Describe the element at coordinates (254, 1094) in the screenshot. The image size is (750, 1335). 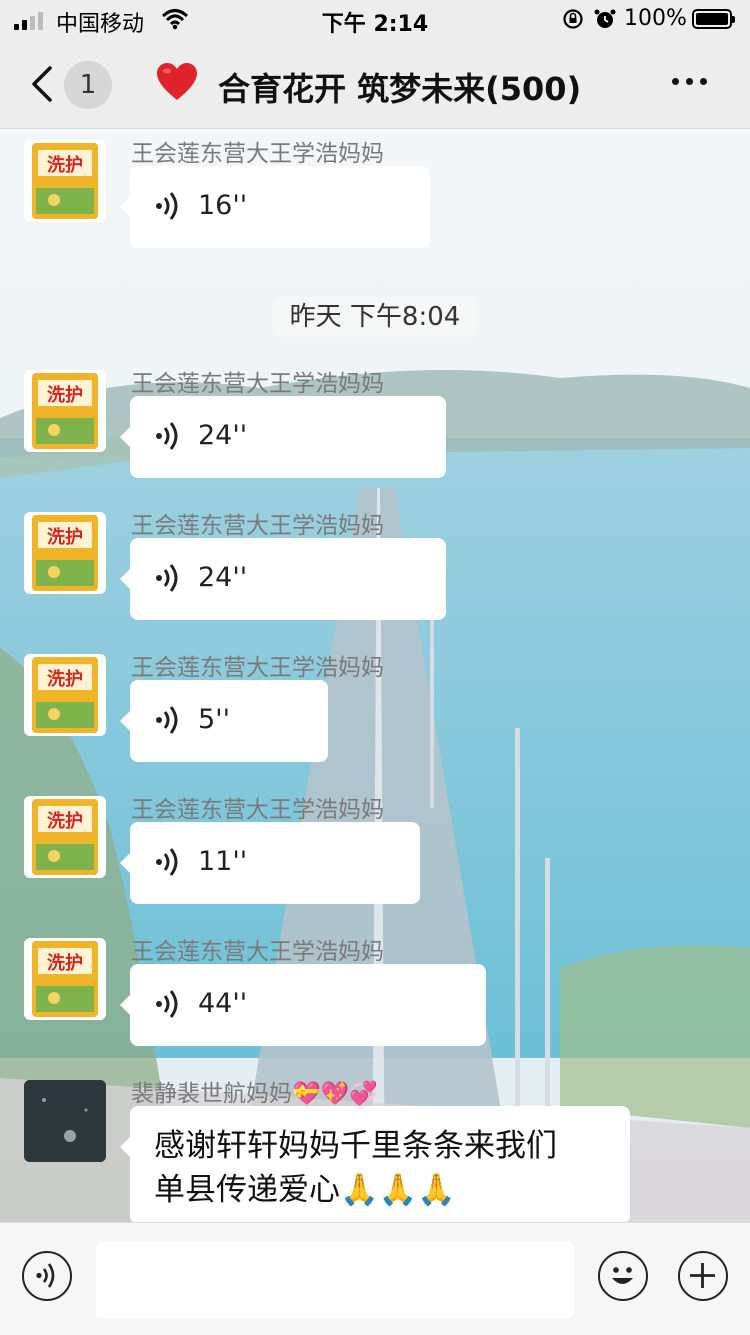
I see `sender-name: 裴静裴世航妈妈💝💖💞` at that location.